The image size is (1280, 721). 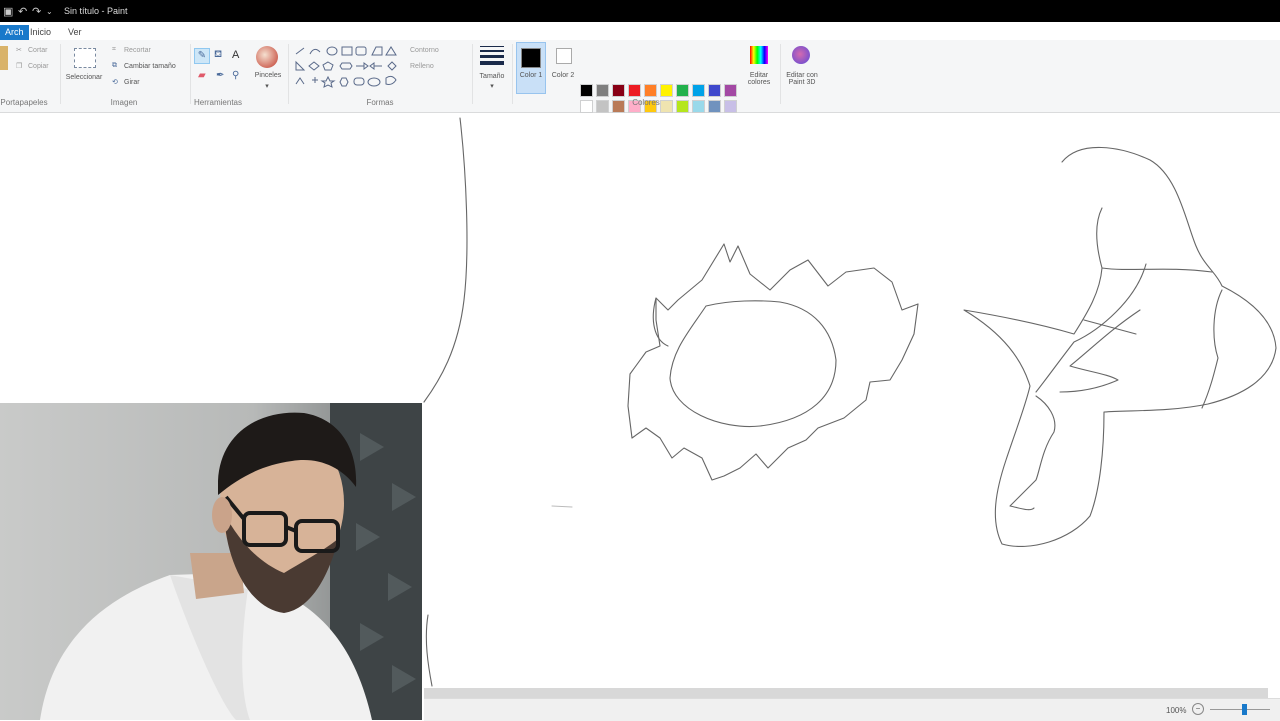 I want to click on zoom-slider-thumb, so click(x=1244, y=709).